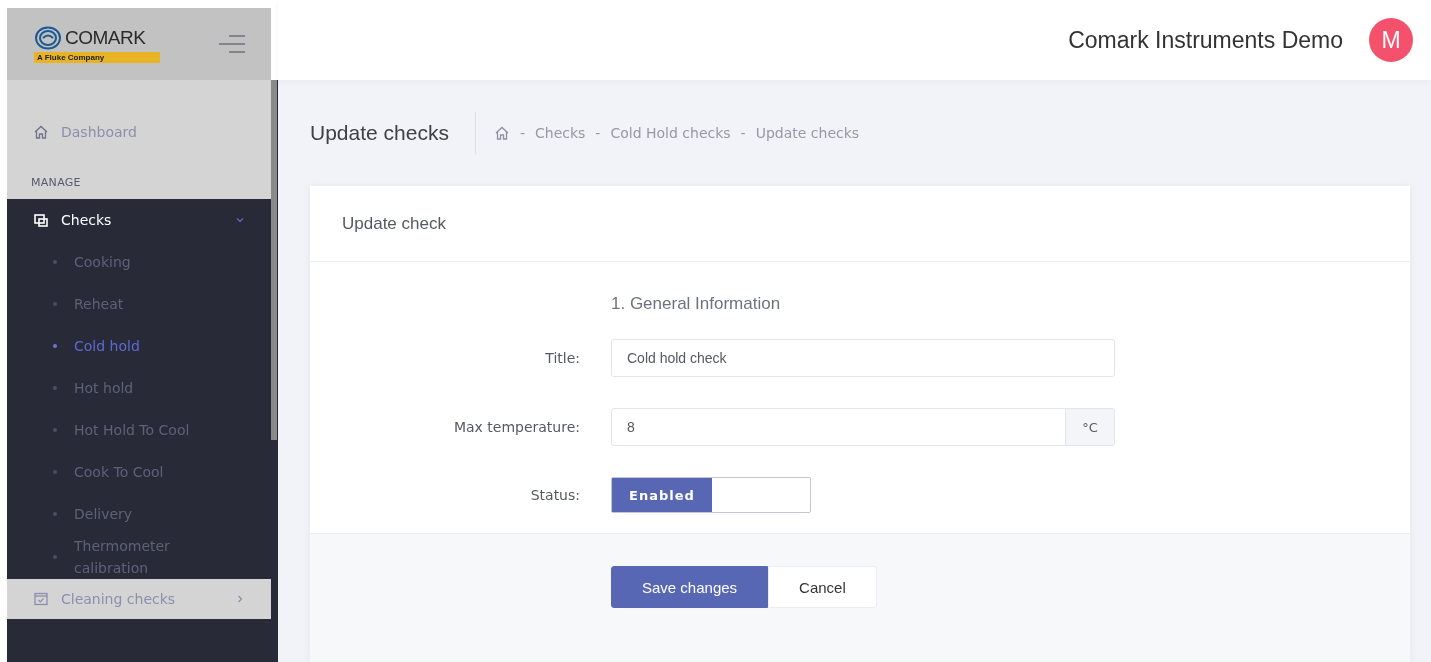  What do you see at coordinates (139, 430) in the screenshot?
I see `submenu-item: Hot Hold To Cool` at bounding box center [139, 430].